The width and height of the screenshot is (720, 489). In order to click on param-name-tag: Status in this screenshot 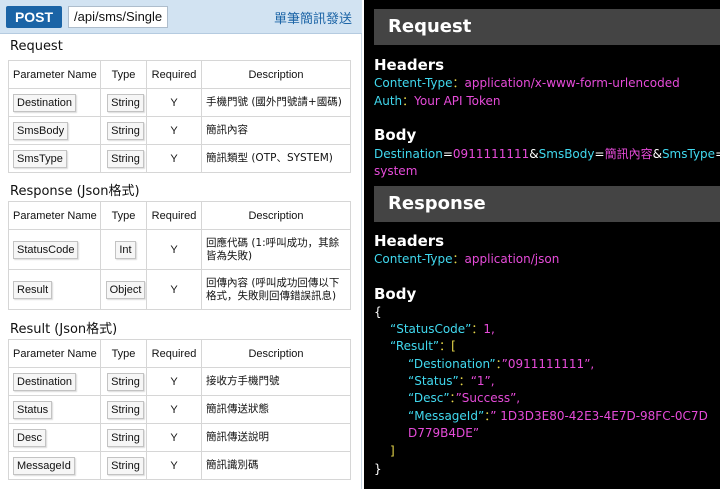, I will do `click(33, 409)`.